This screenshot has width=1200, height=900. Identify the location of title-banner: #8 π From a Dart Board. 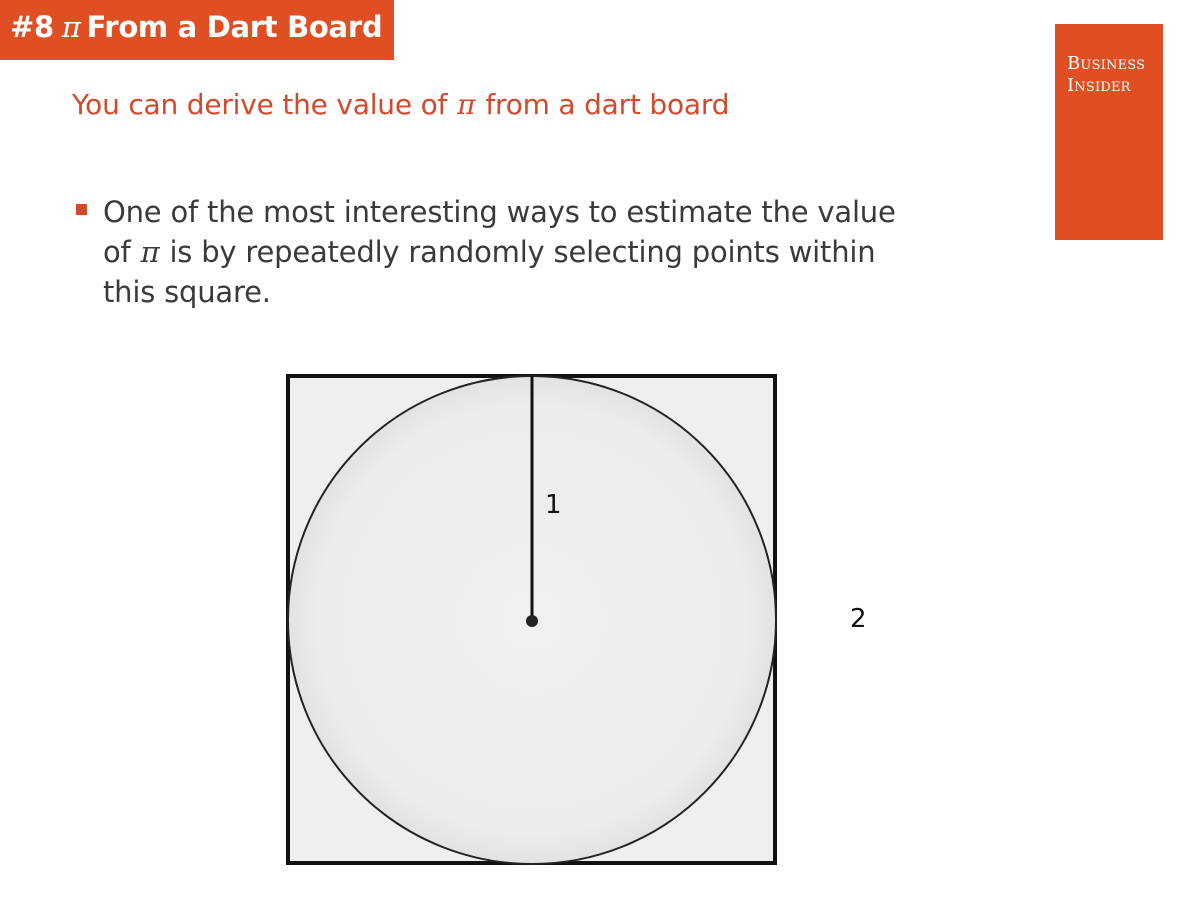
(197, 30).